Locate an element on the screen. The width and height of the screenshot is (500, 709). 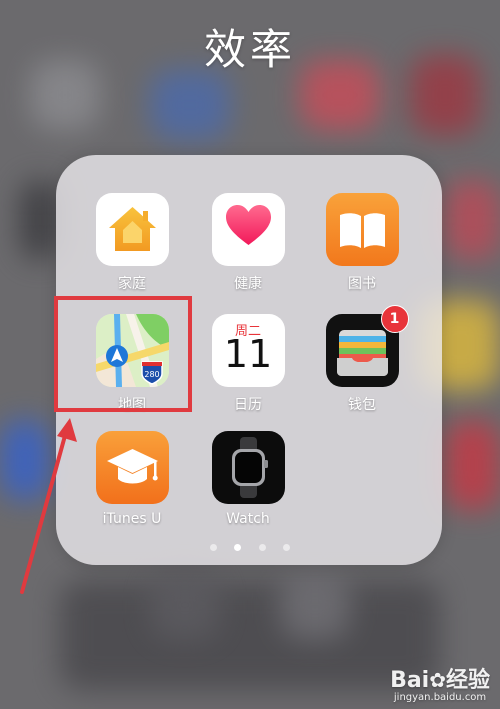
baidu-jingyan-watermark: Bai✿经验 jingyan.baidu.com is located at coordinates (440, 685).